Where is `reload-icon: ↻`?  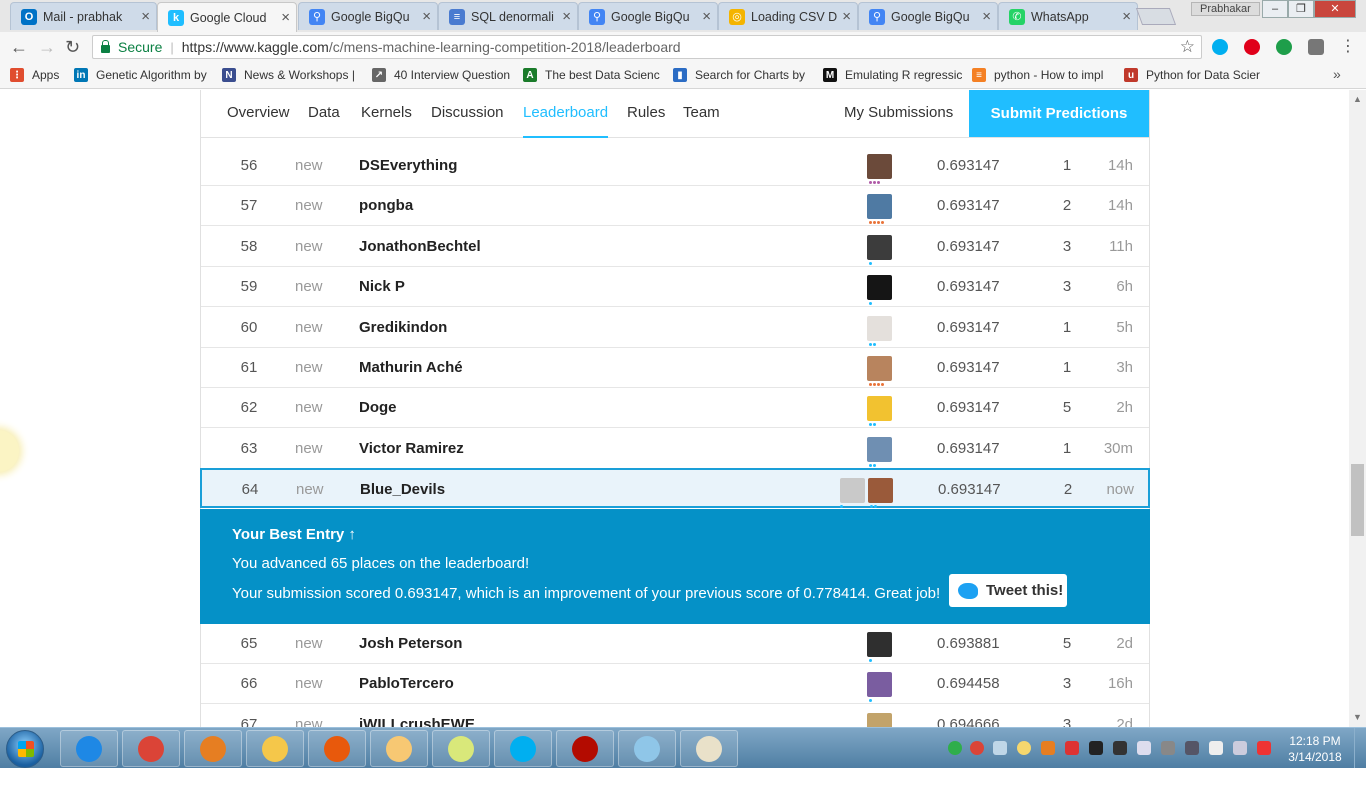 reload-icon: ↻ is located at coordinates (72, 47).